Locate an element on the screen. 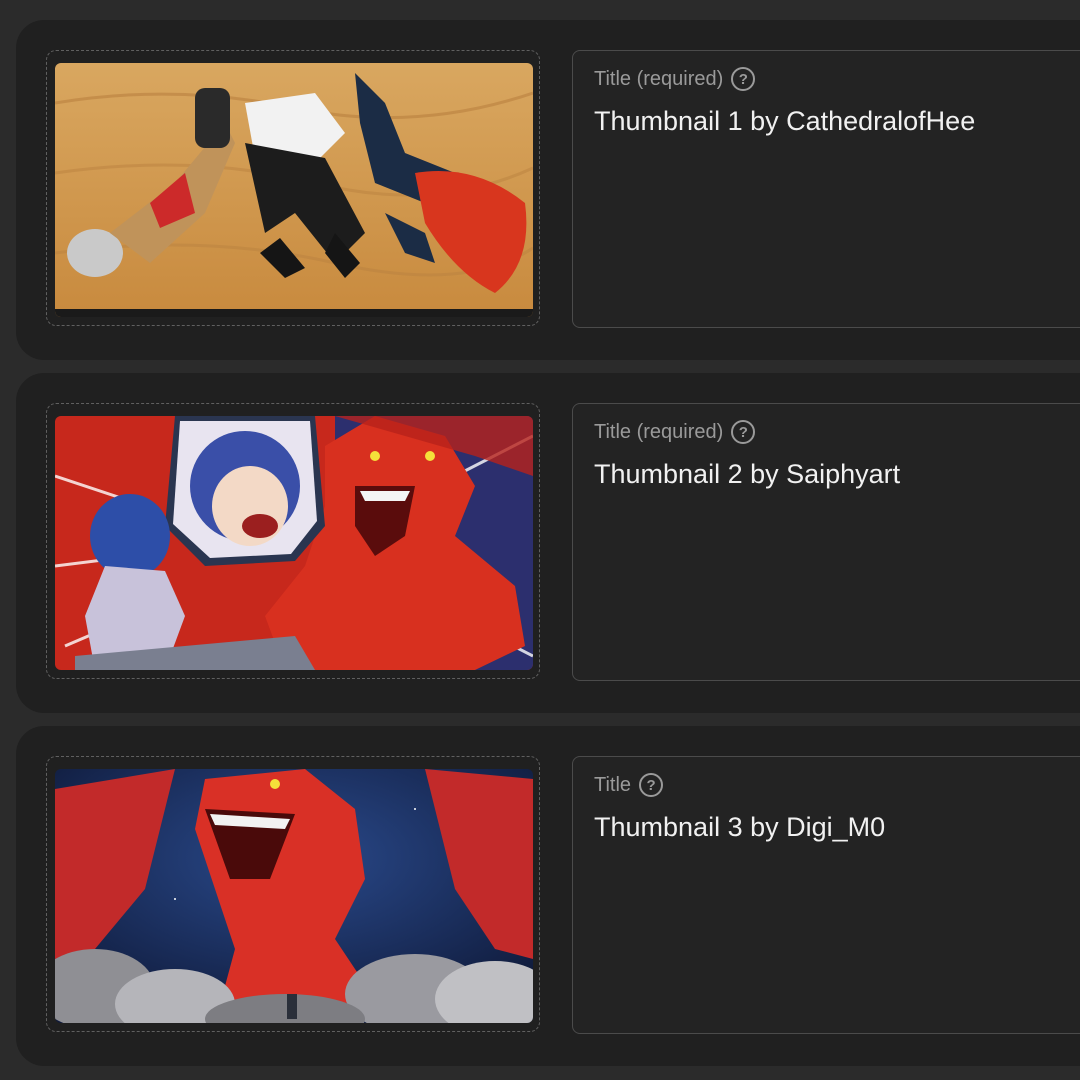  title-label-2: Title (required) ? is located at coordinates (675, 432).